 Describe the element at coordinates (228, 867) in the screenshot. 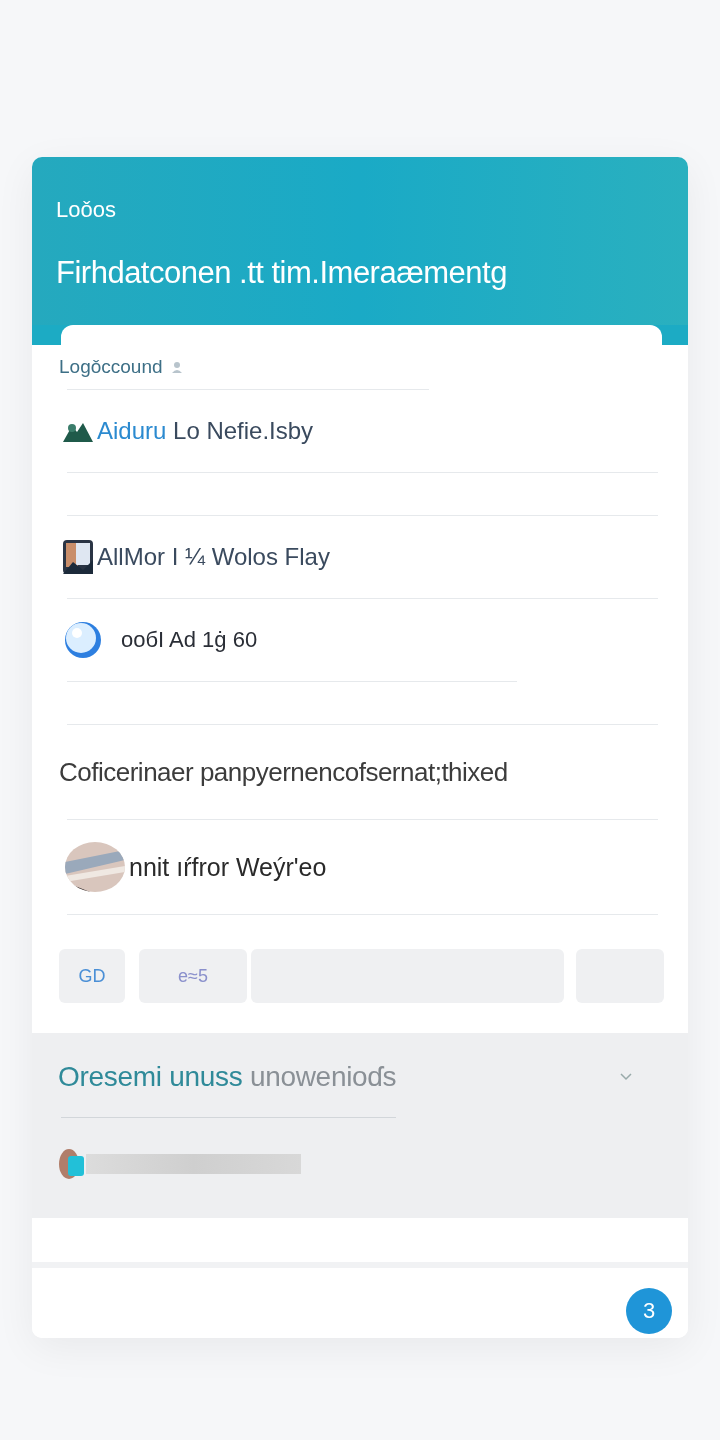

I see `contact-name: nnit ıŕfror Weýr'eo` at that location.